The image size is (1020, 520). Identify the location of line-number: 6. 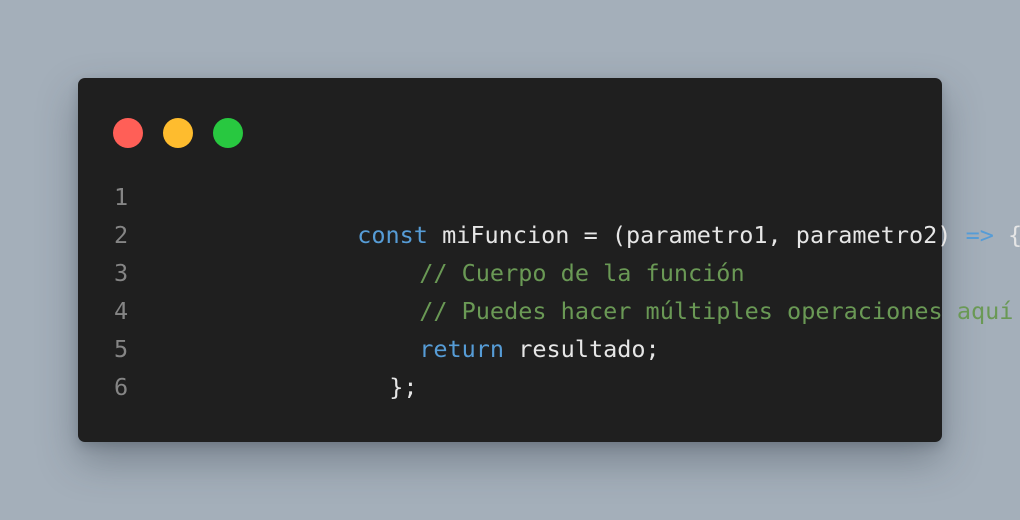
(121, 387).